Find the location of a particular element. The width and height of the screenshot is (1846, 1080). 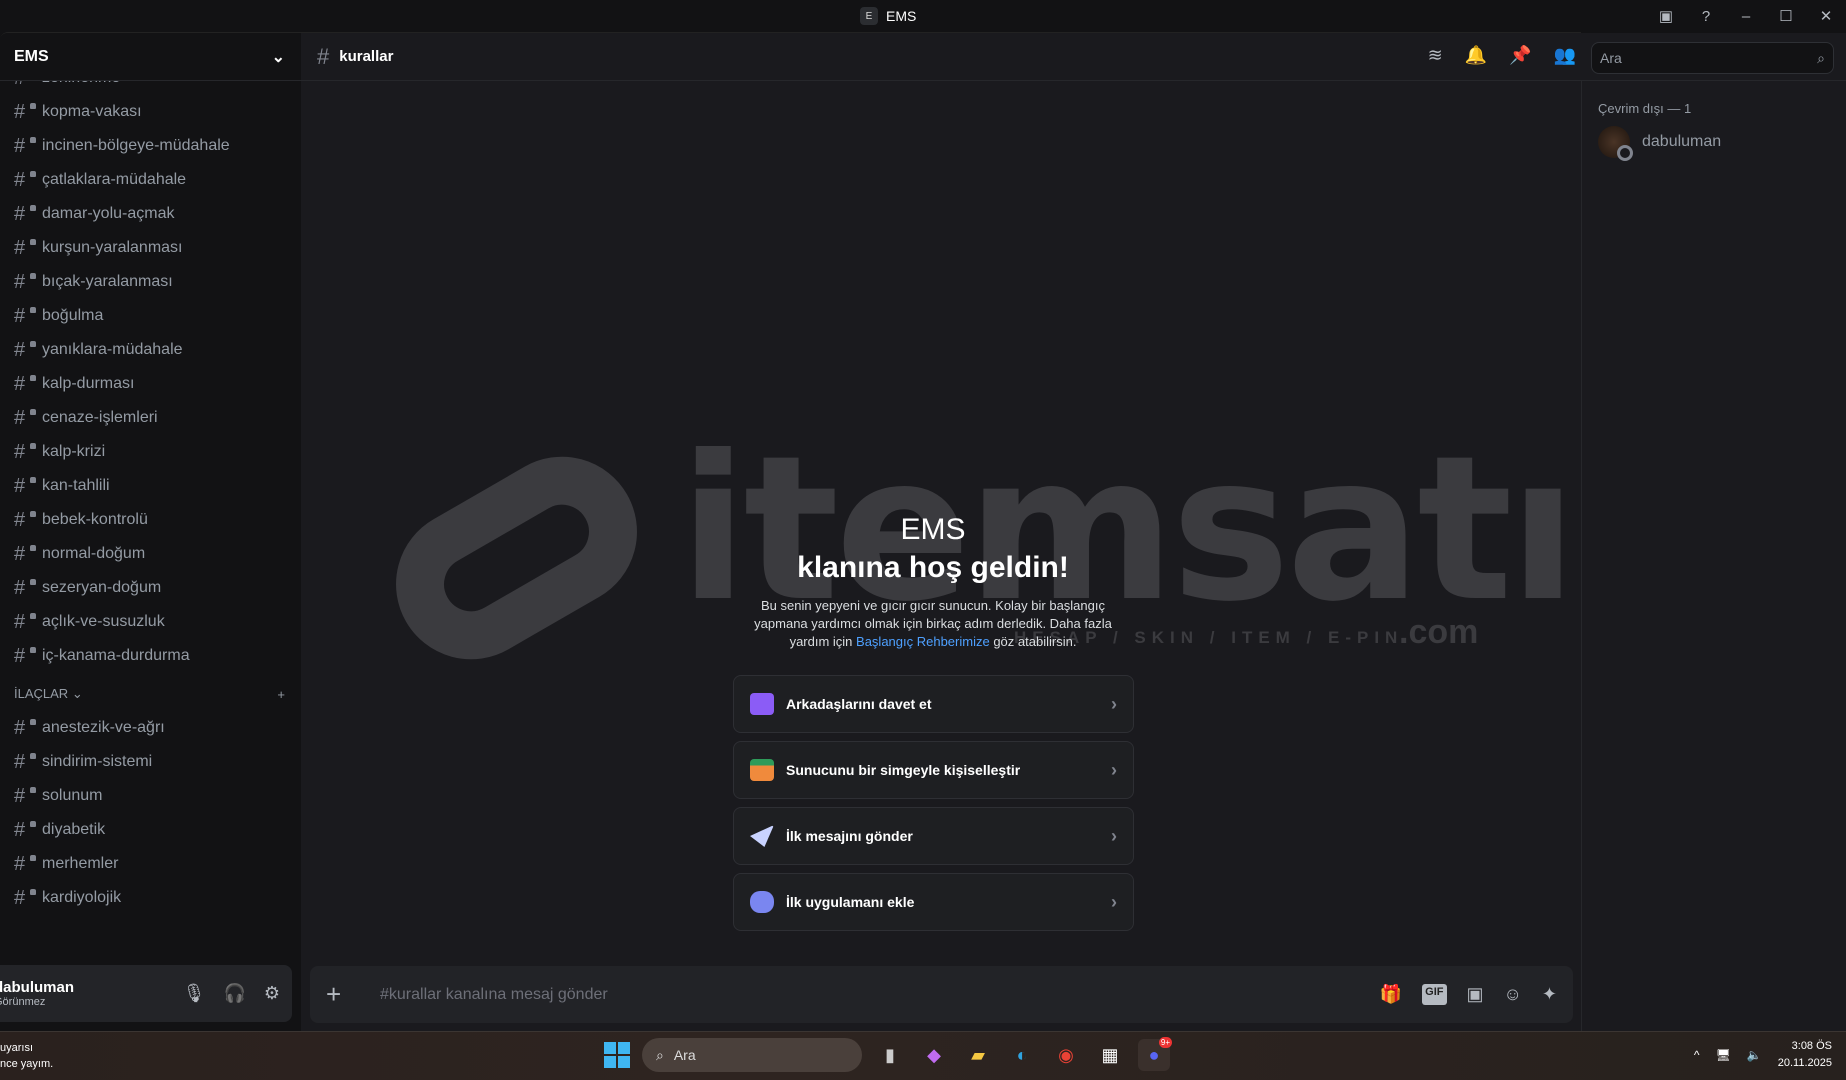

attach-plus-icon: + is located at coordinates (344, 994).